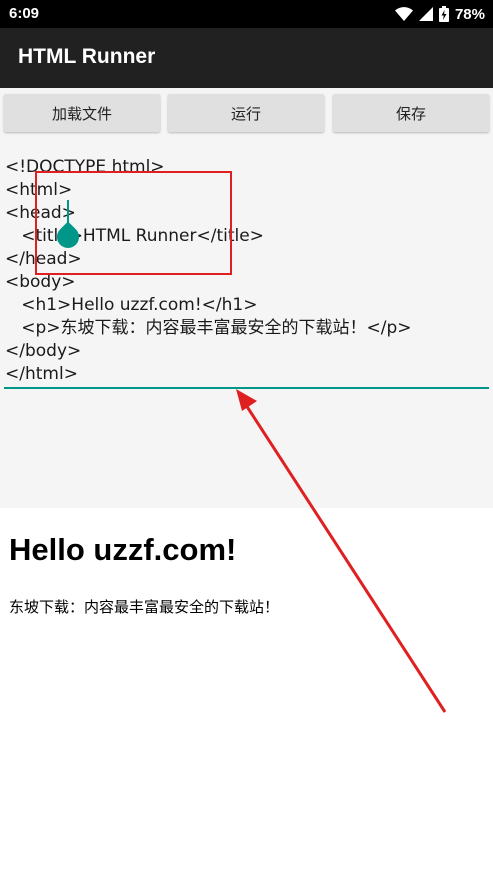 This screenshot has width=493, height=876. I want to click on status-icons: 78%, so click(439, 14).